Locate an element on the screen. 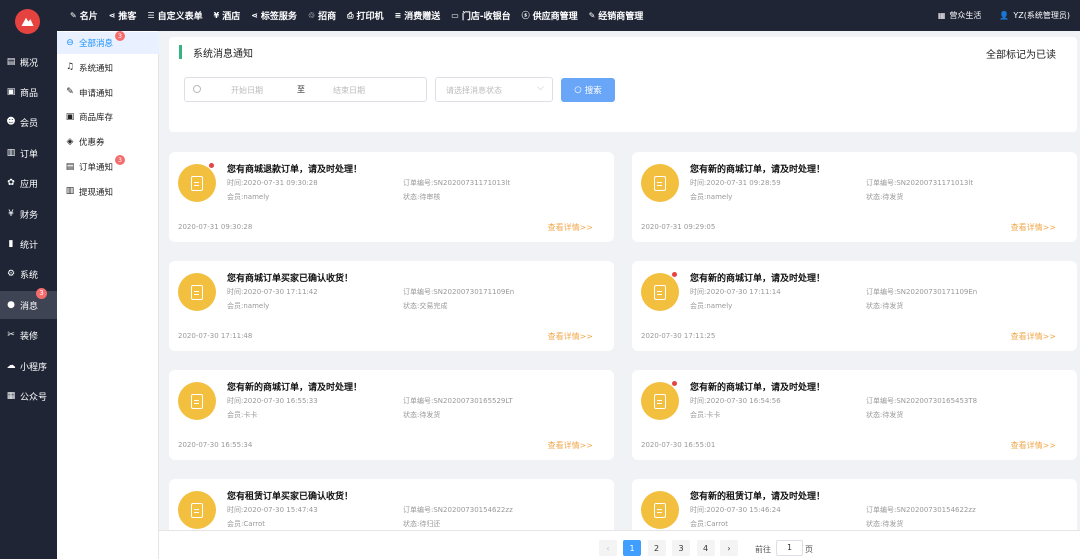 This screenshot has width=1080, height=559. sidebar-item: ☻ 会员 is located at coordinates (28, 123).